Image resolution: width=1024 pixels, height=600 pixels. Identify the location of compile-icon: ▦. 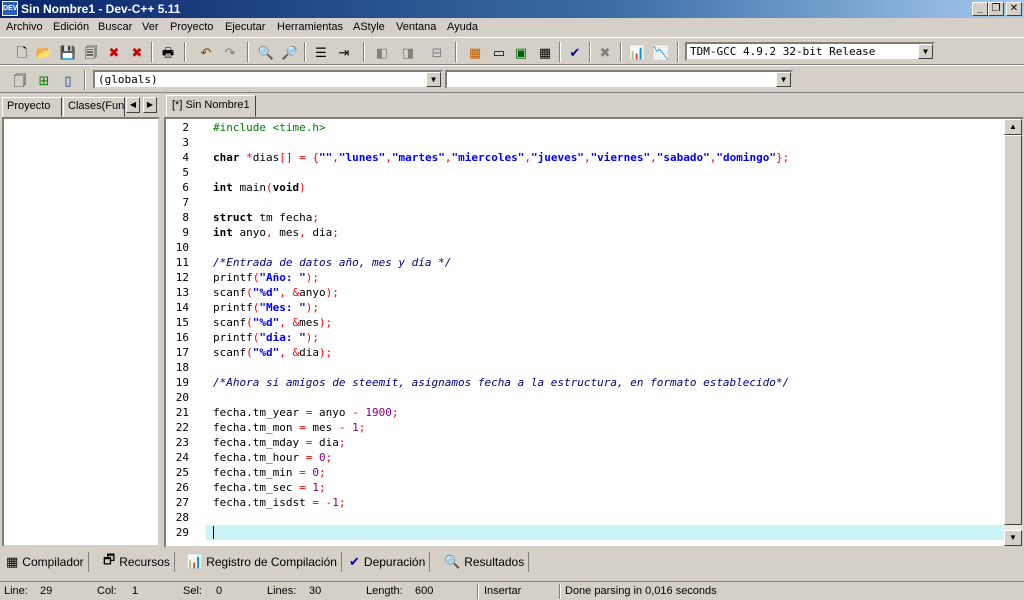
(475, 52).